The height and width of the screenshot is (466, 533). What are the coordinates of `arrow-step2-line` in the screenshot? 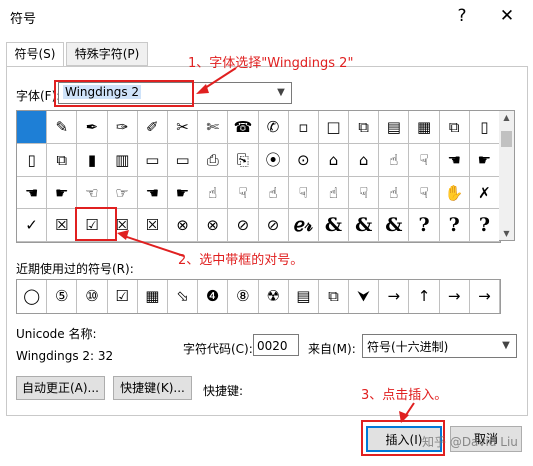 It's located at (154, 246).